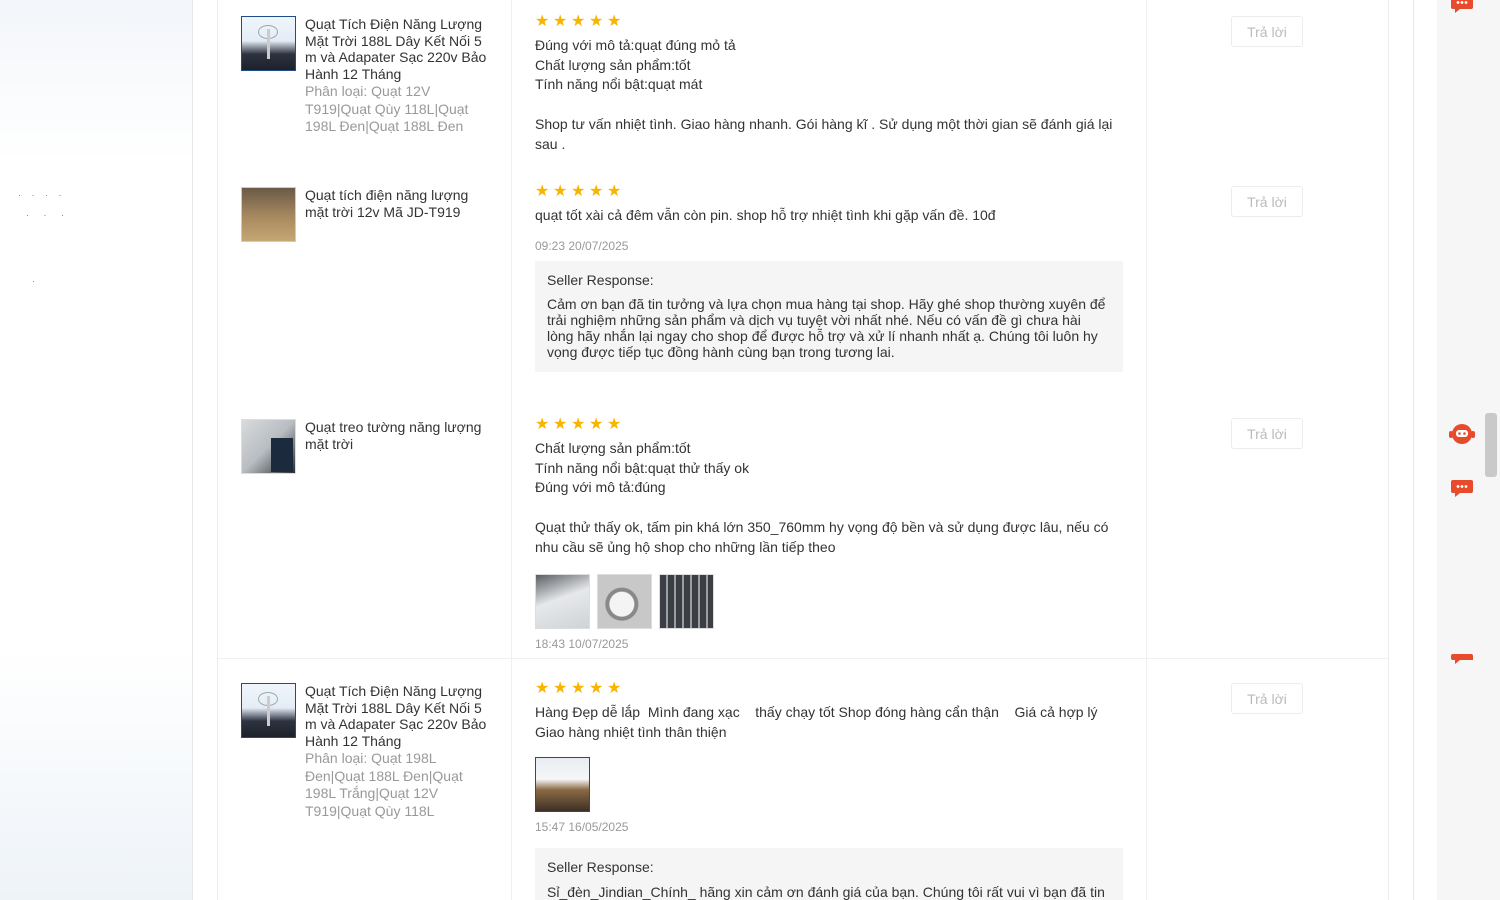 This screenshot has width=1500, height=900. Describe the element at coordinates (619, 84) in the screenshot. I see `review-attribute: Tính năng nổi bật:quạt mát` at that location.